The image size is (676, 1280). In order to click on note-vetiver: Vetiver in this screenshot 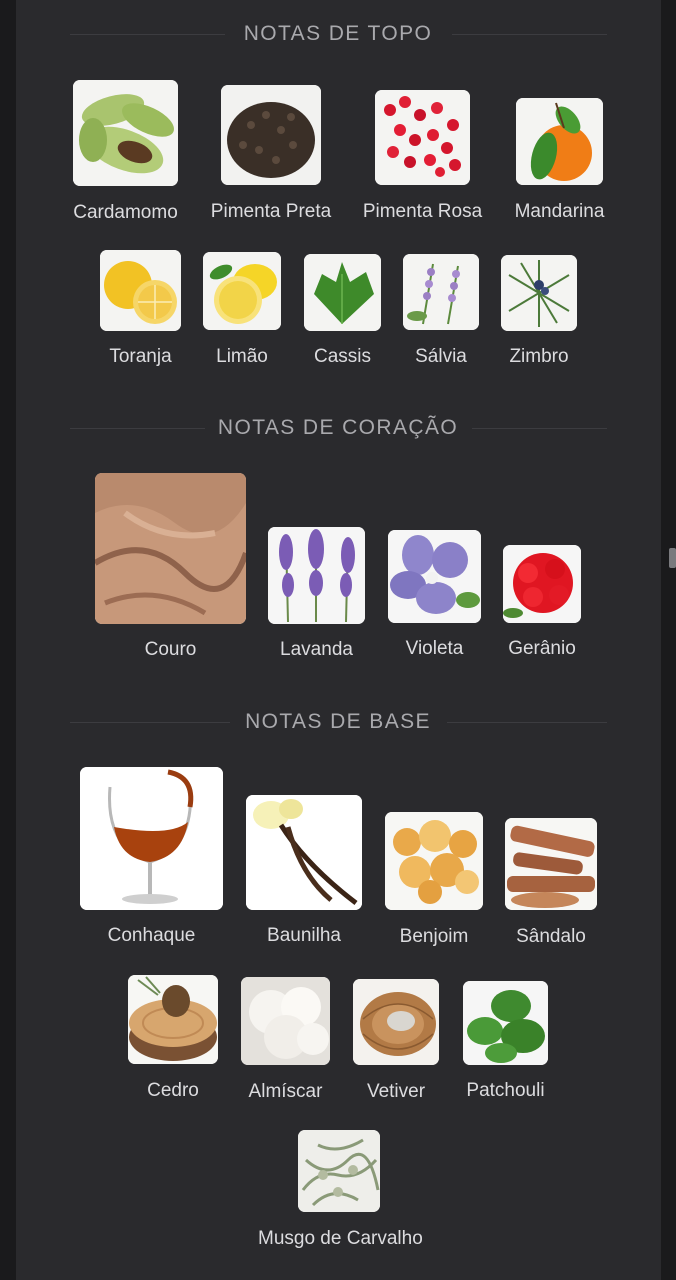, I will do `click(396, 1040)`.